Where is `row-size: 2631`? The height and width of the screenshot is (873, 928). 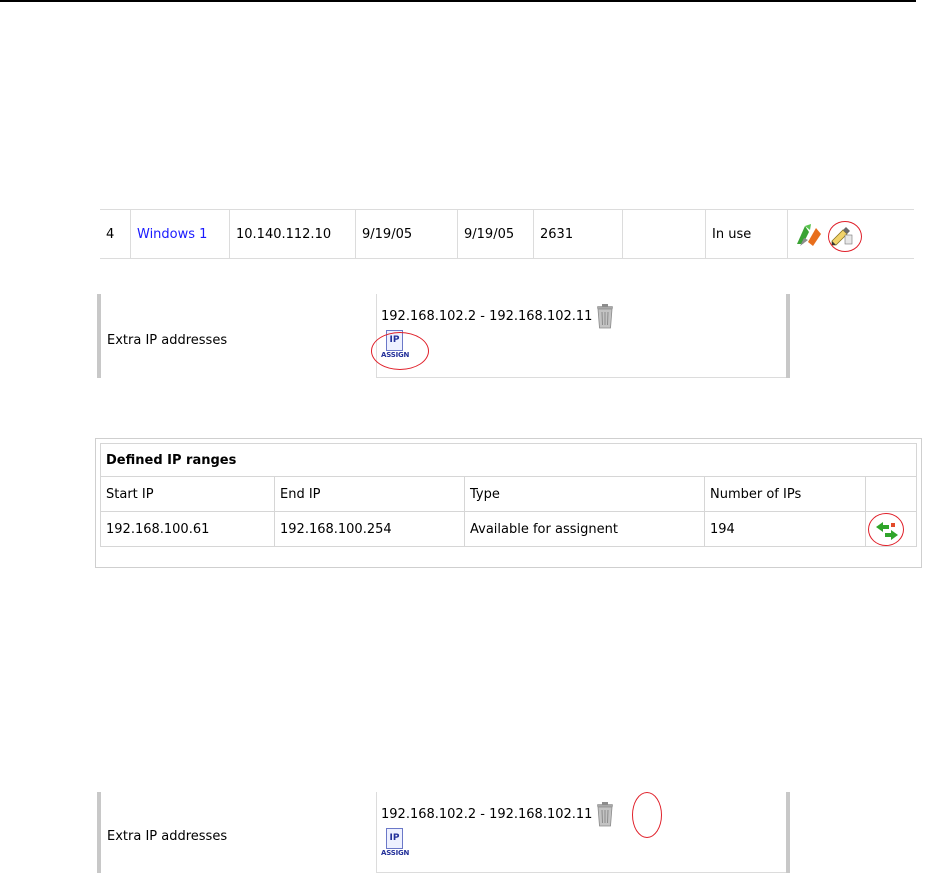
row-size: 2631 is located at coordinates (578, 234).